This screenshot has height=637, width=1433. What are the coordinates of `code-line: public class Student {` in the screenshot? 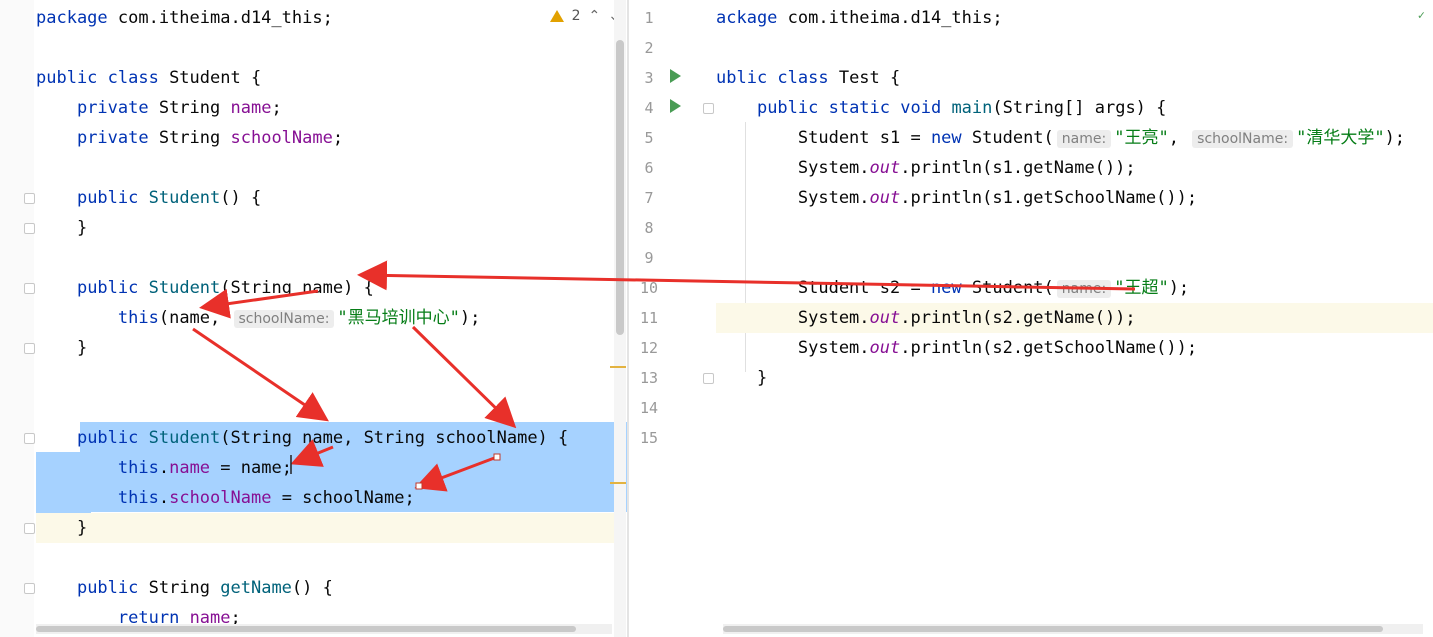 It's located at (325, 78).